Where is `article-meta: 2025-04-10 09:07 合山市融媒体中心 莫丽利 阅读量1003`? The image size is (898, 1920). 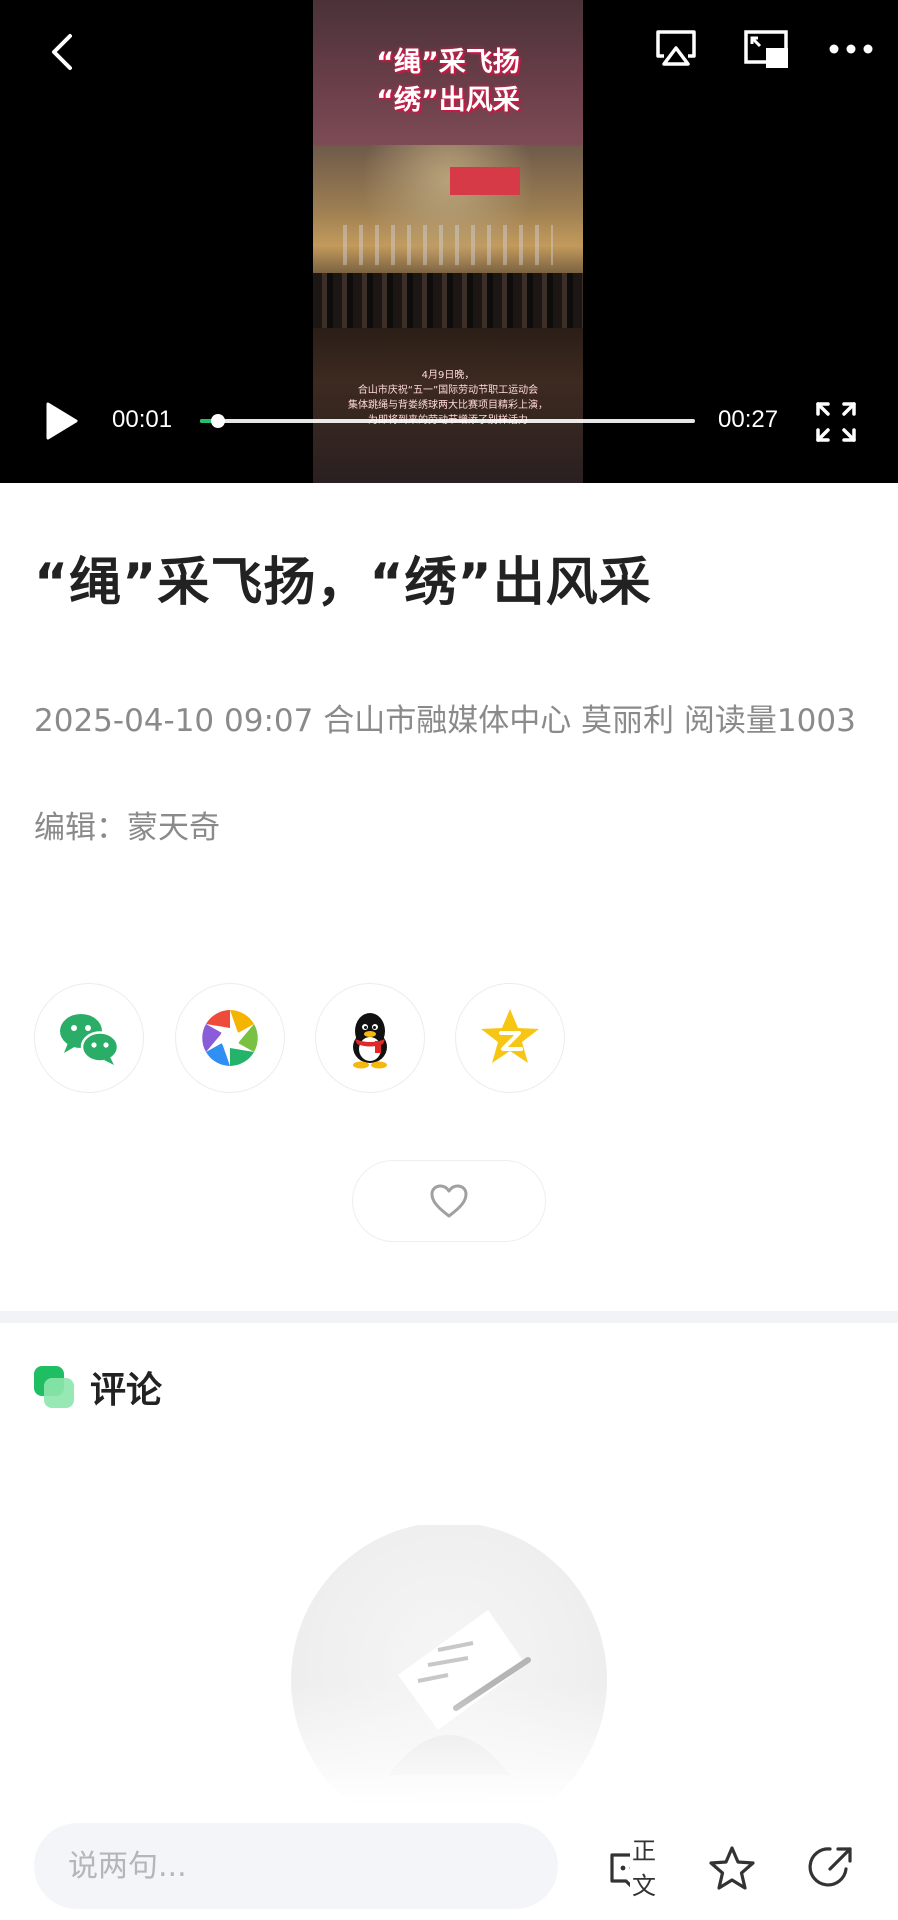 article-meta: 2025-04-10 09:07 合山市融媒体中心 莫丽利 阅读量1003 is located at coordinates (445, 721).